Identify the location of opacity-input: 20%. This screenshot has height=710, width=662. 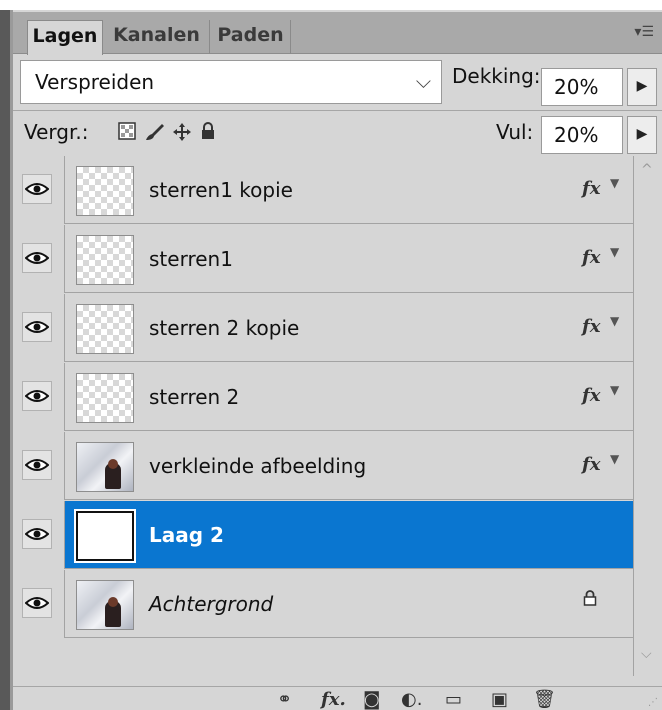
(582, 87).